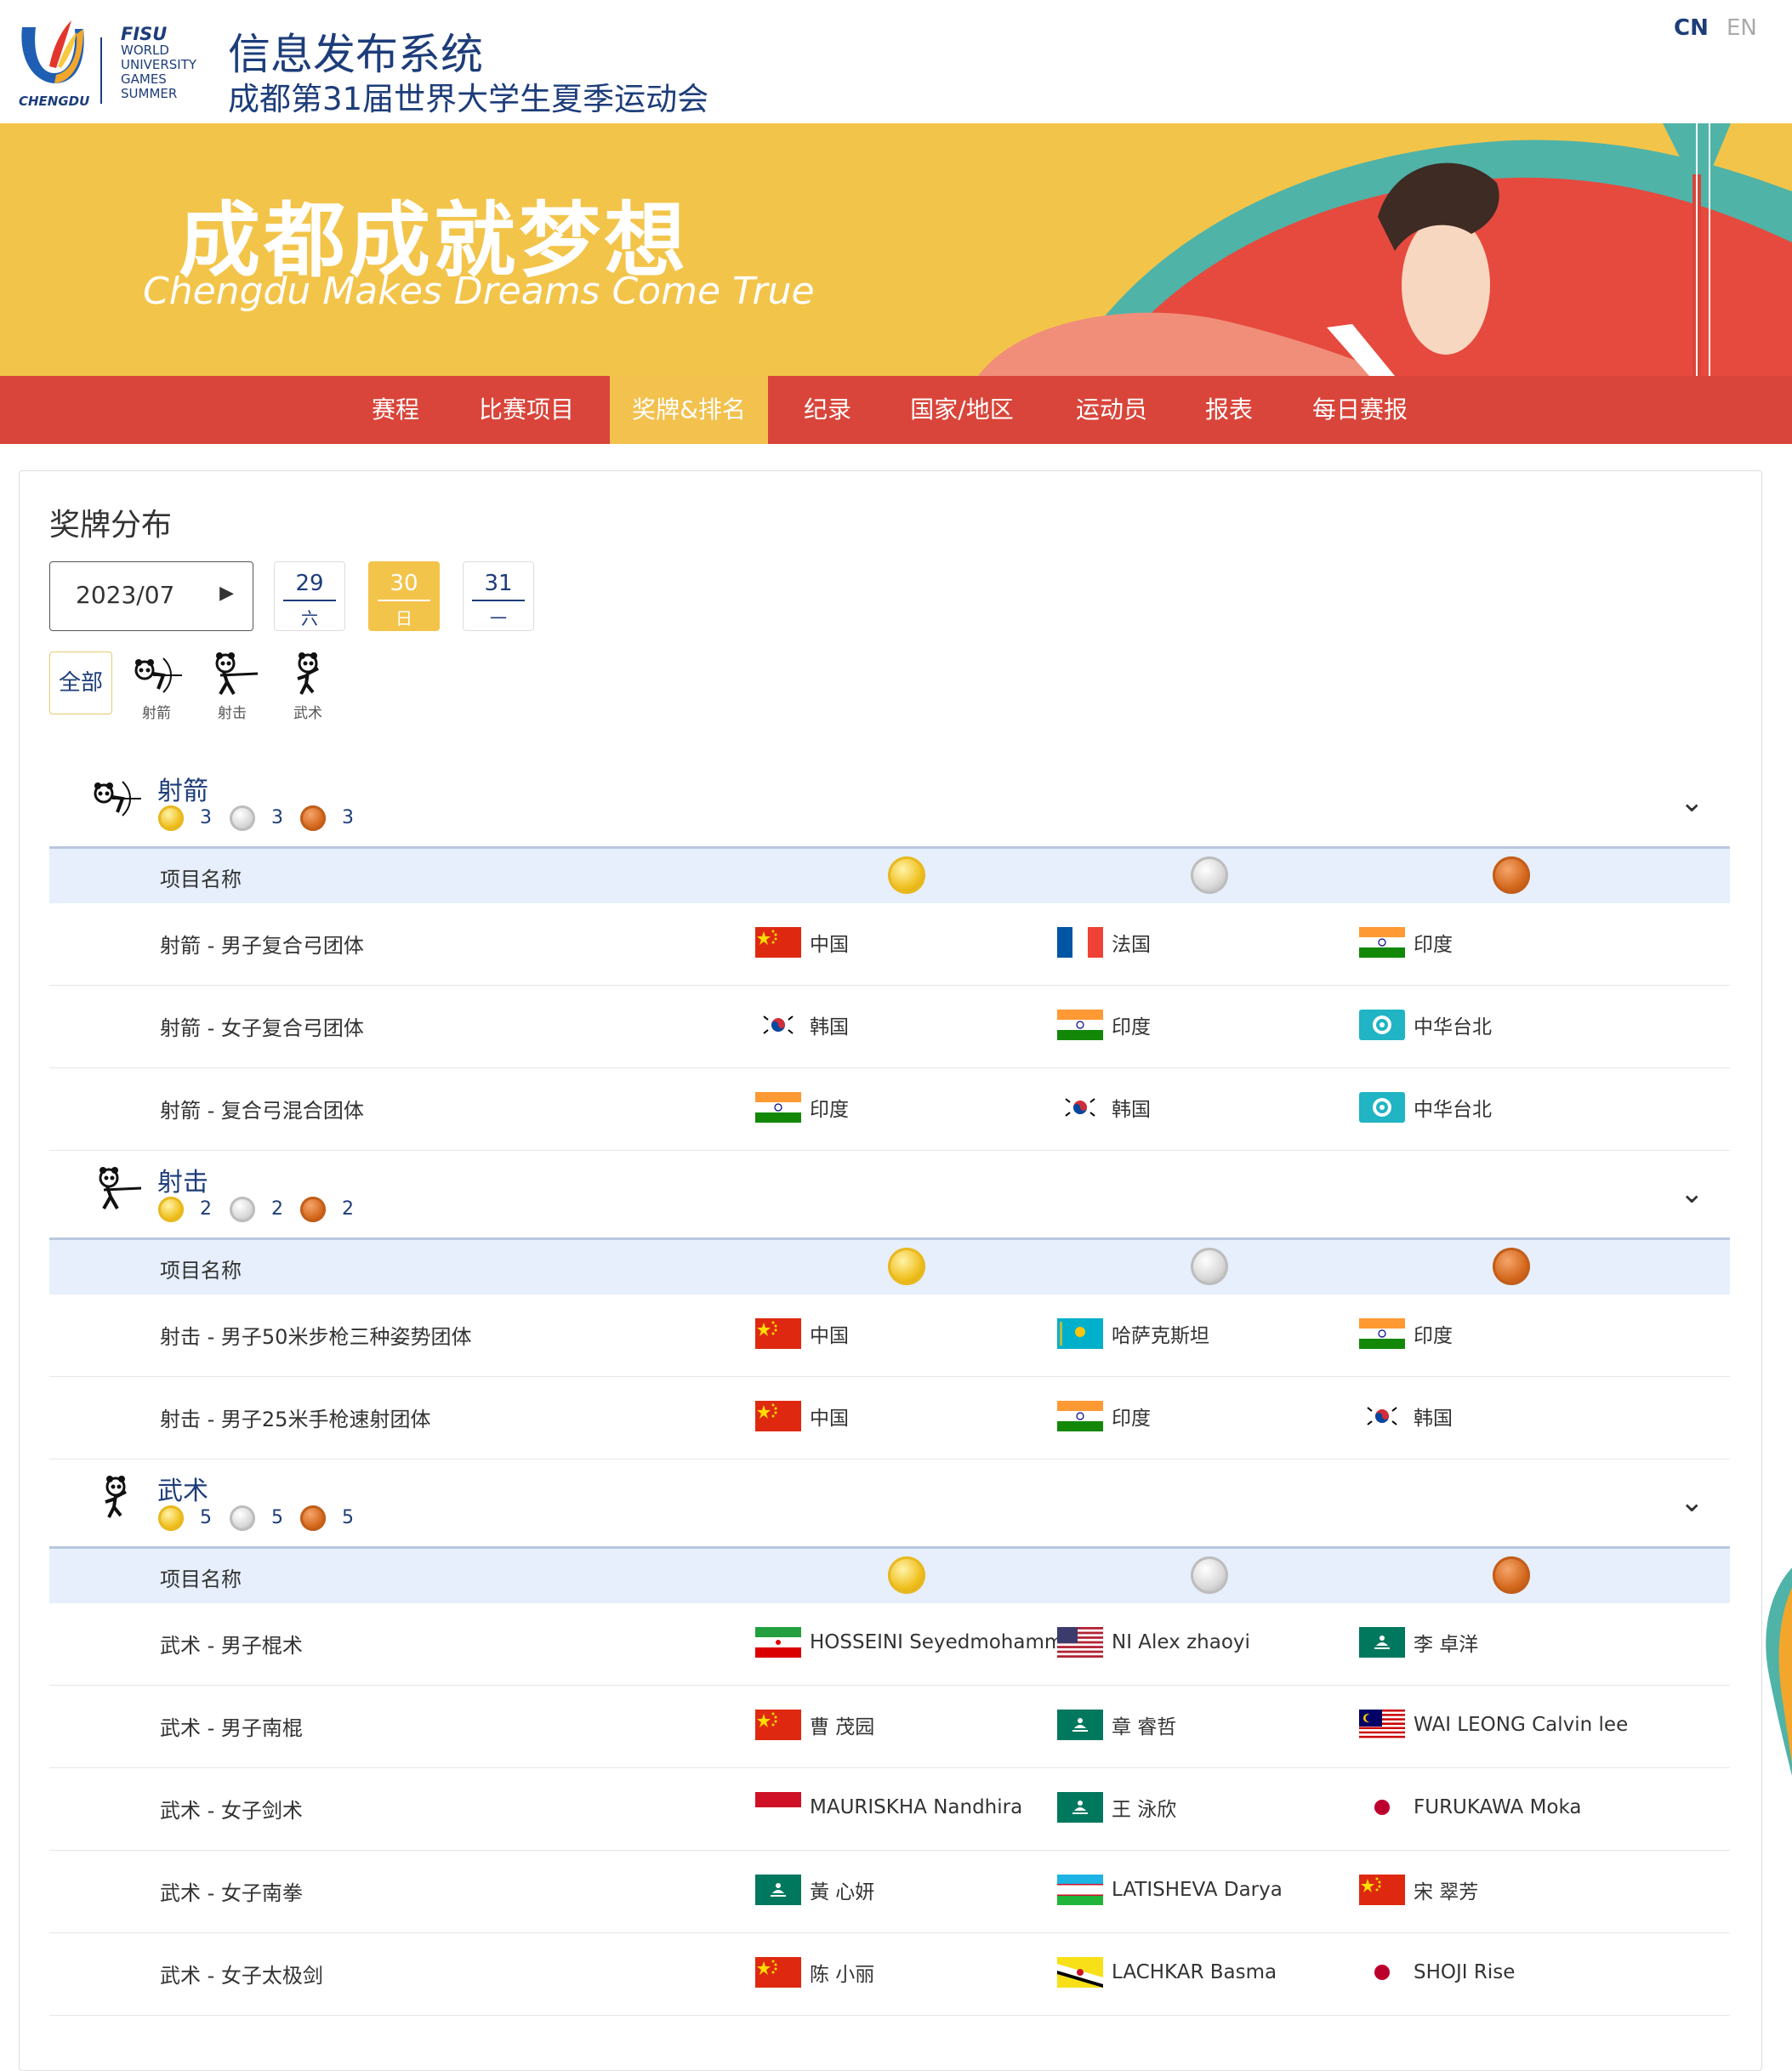  I want to click on month-picker: 2023/07 ▶, so click(151, 596).